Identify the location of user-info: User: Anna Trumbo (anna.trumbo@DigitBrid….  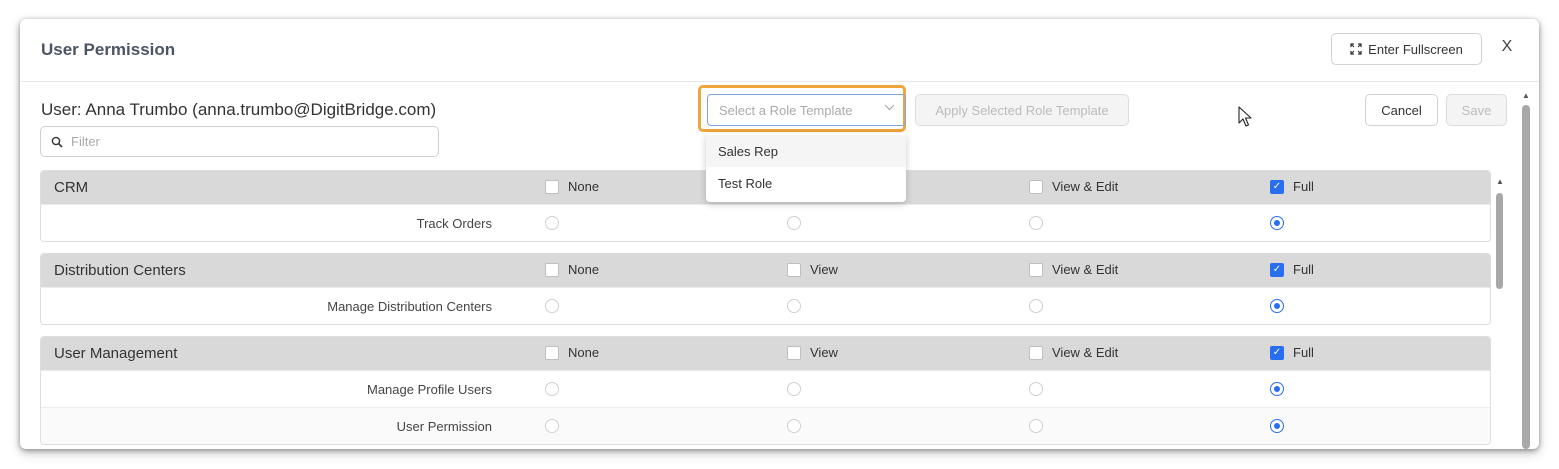
(239, 109).